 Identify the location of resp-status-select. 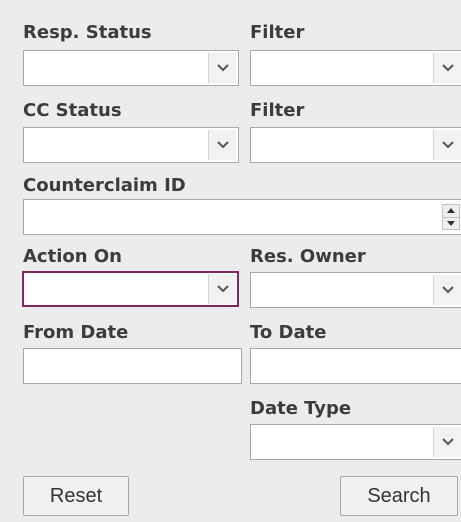
(131, 68).